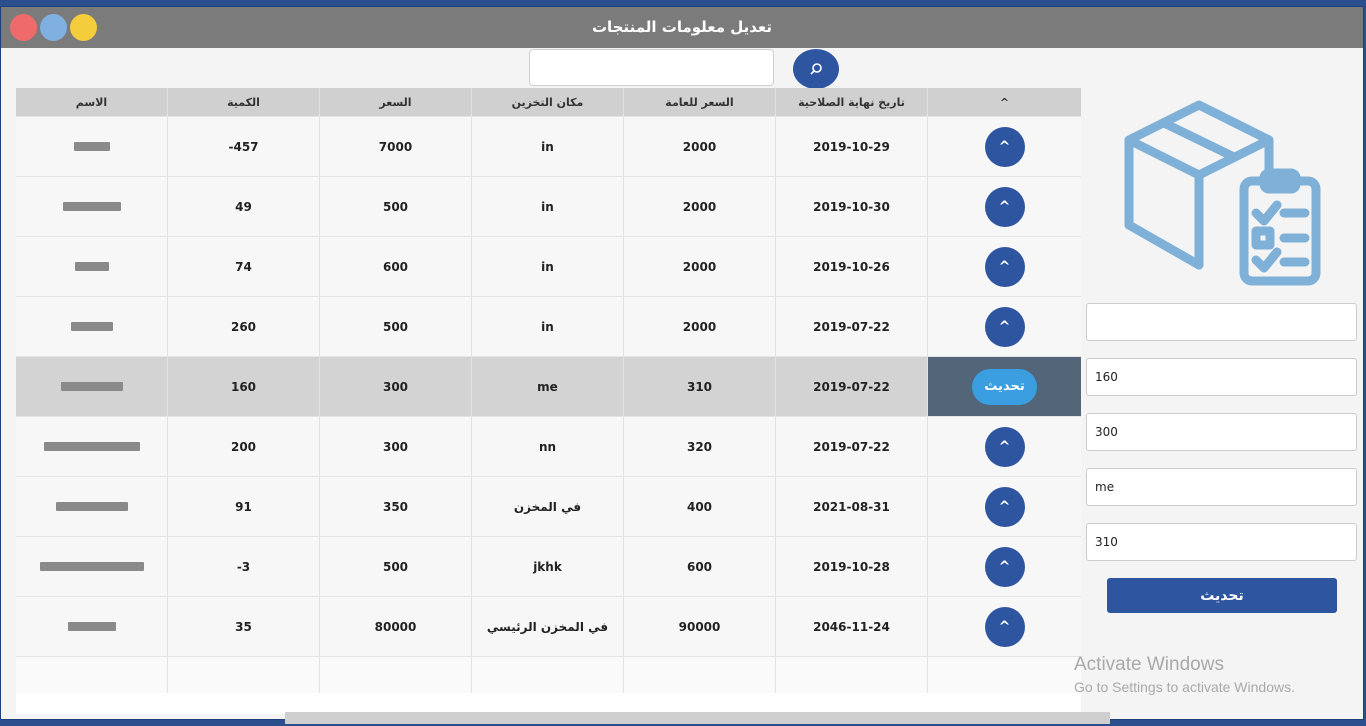  I want to click on column-header-location: مكان التخزين, so click(548, 102).